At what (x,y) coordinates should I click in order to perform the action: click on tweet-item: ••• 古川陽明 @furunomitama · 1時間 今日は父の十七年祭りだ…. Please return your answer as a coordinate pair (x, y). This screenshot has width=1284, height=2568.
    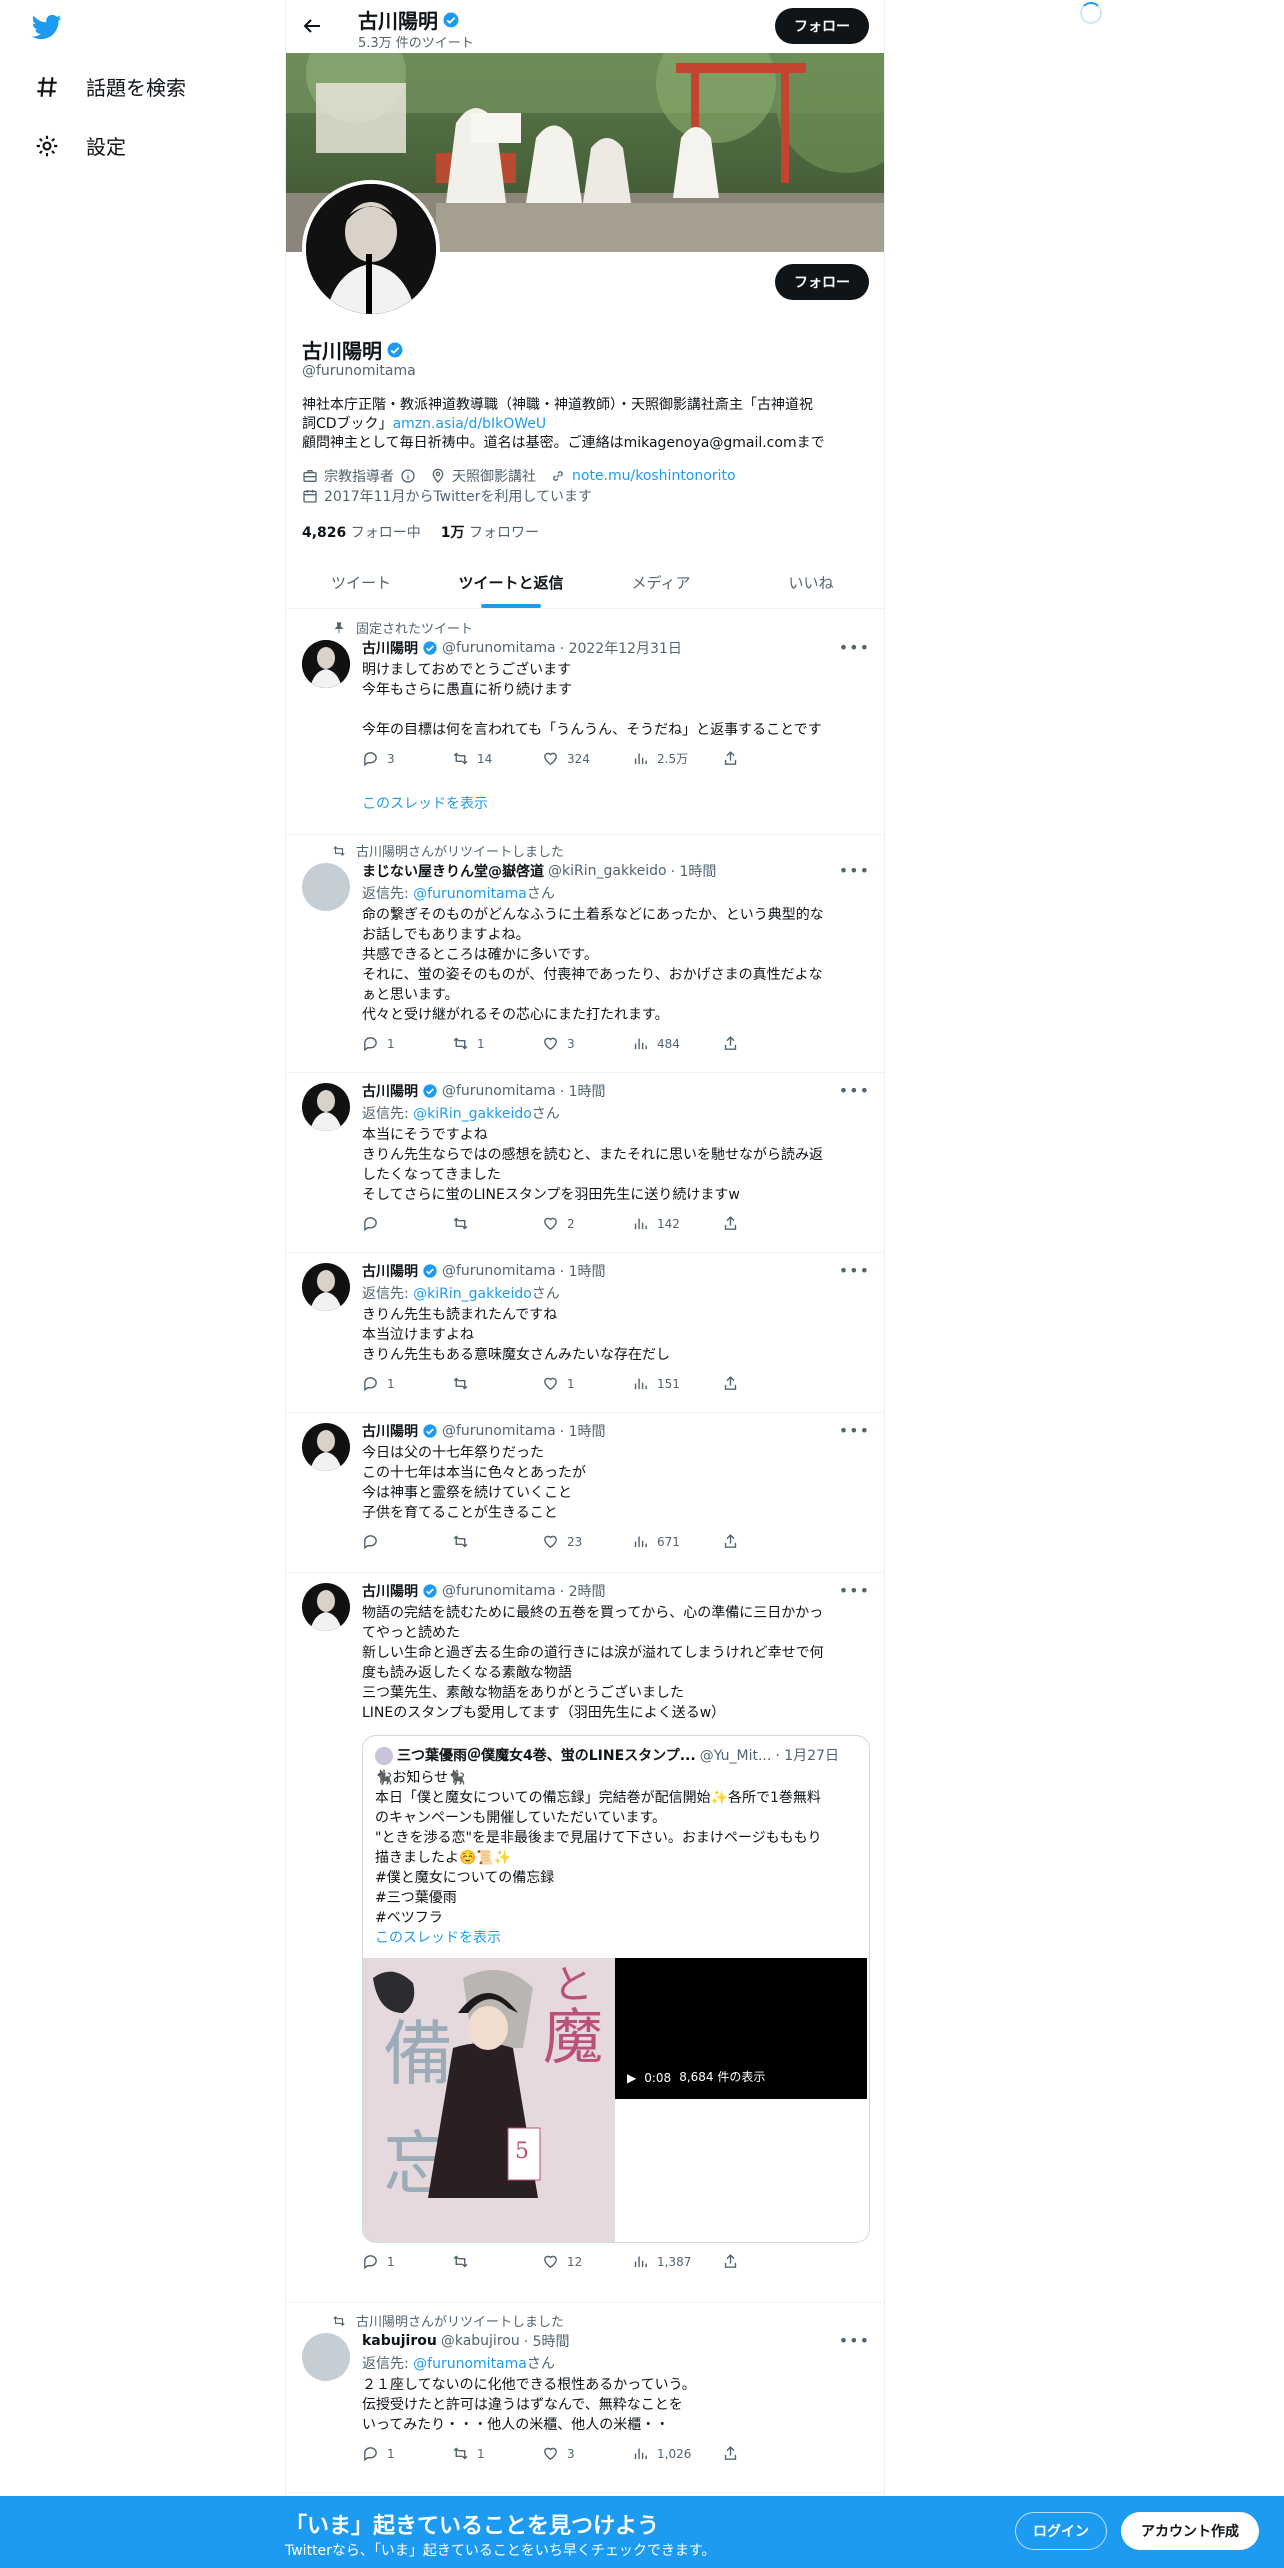
    Looking at the image, I should click on (585, 1493).